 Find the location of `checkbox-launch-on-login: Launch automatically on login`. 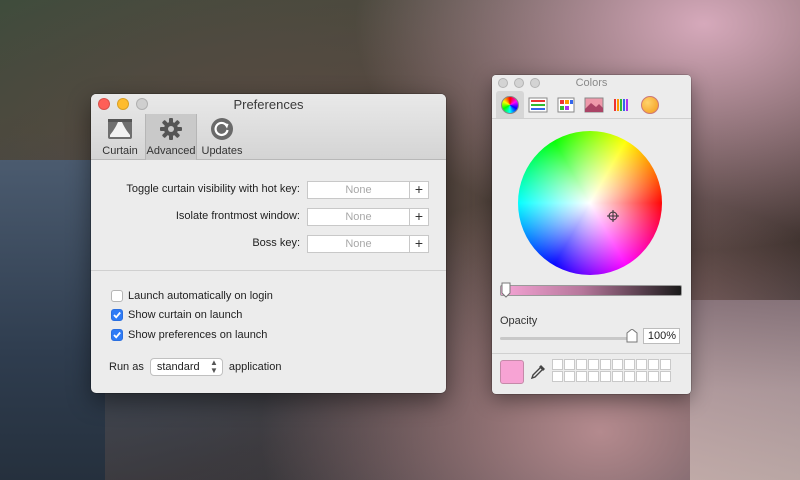

checkbox-launch-on-login: Launch automatically on login is located at coordinates (192, 296).